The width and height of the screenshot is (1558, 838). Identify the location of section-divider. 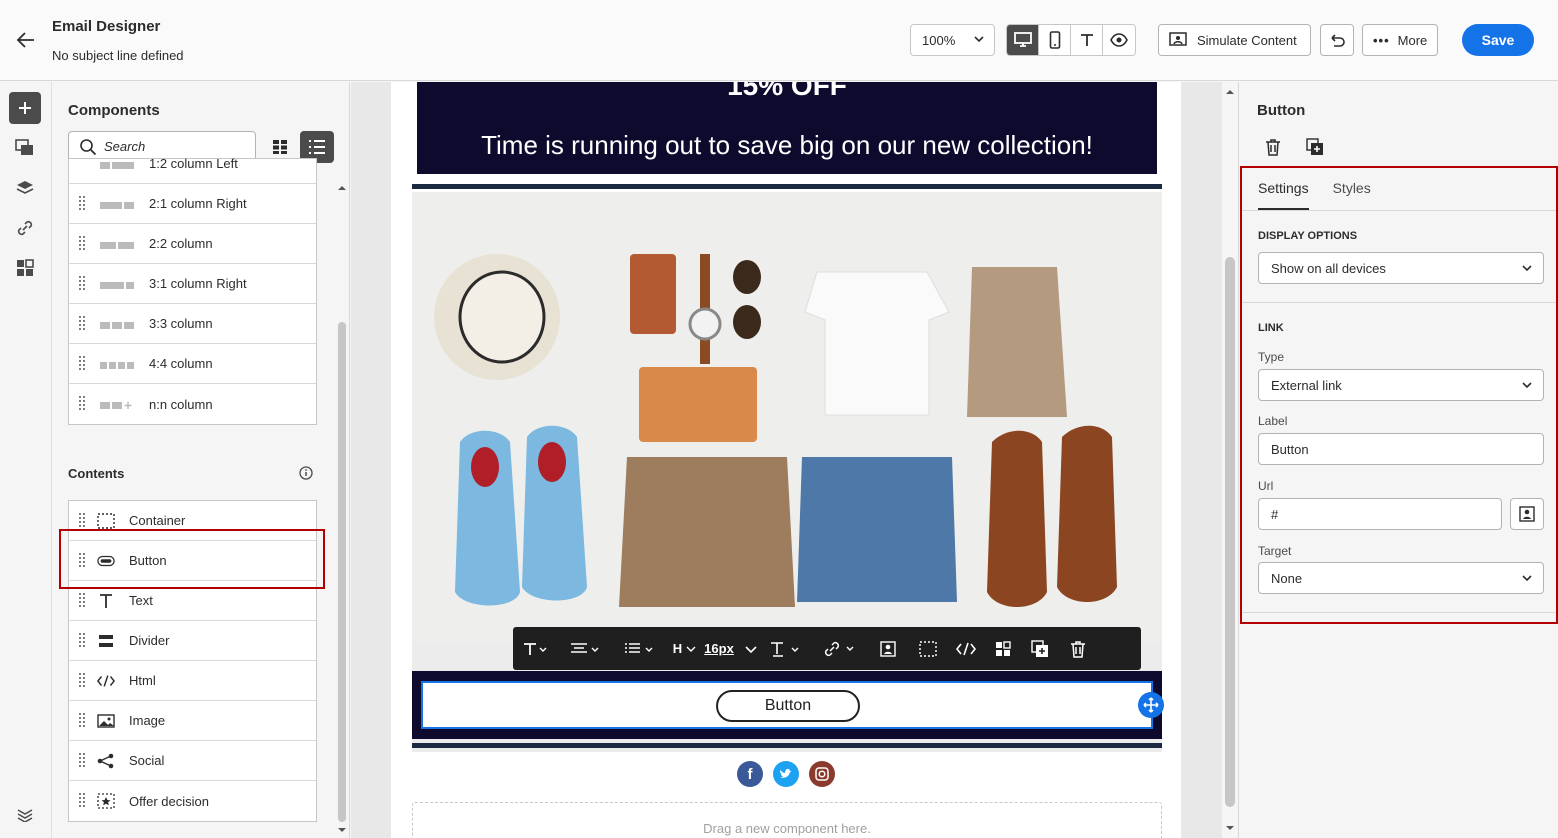
(1399, 302).